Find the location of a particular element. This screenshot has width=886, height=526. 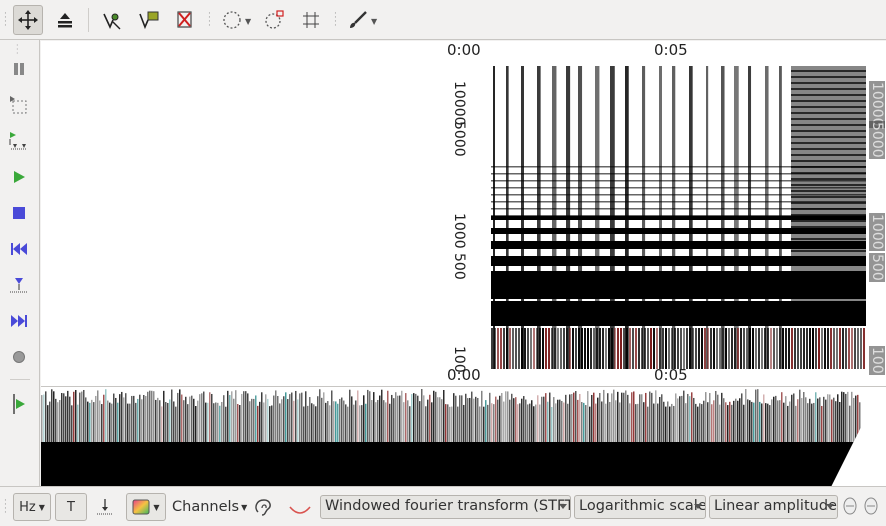

slider-handle-left is located at coordinates (850, 507).